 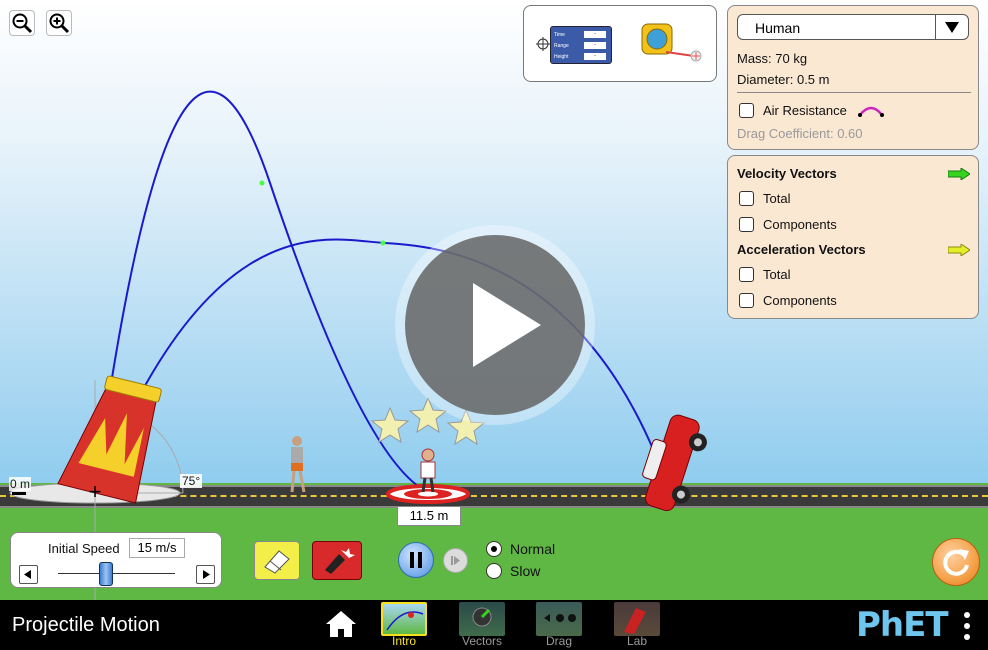 What do you see at coordinates (620, 43) in the screenshot?
I see `tools-box: Time Range Height - - -` at bounding box center [620, 43].